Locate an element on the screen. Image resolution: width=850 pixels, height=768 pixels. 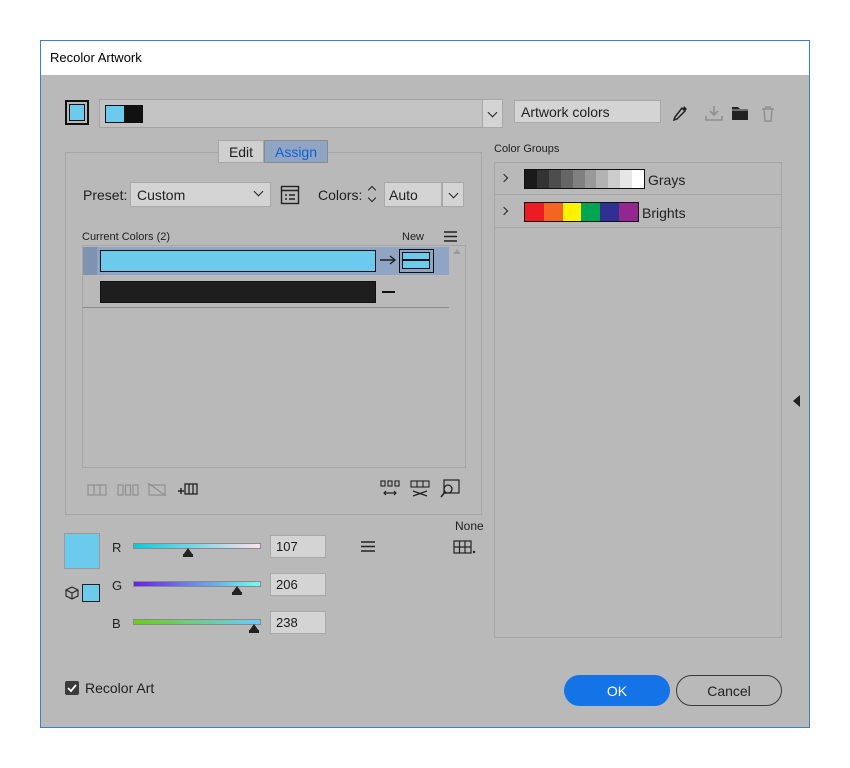
colors-count-dropdown-arrow is located at coordinates (453, 194).